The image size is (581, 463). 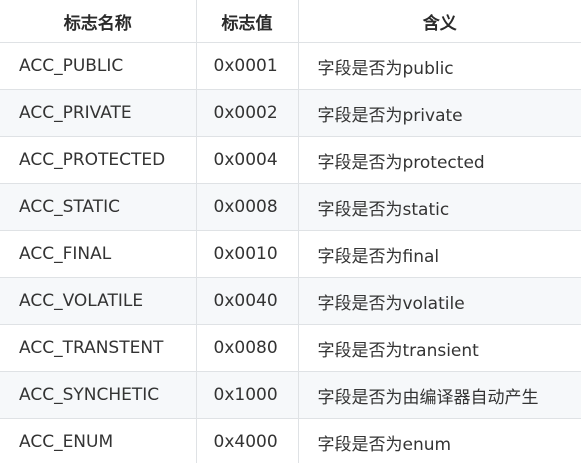 What do you see at coordinates (439, 21) in the screenshot?
I see `header-meaning: 含义` at bounding box center [439, 21].